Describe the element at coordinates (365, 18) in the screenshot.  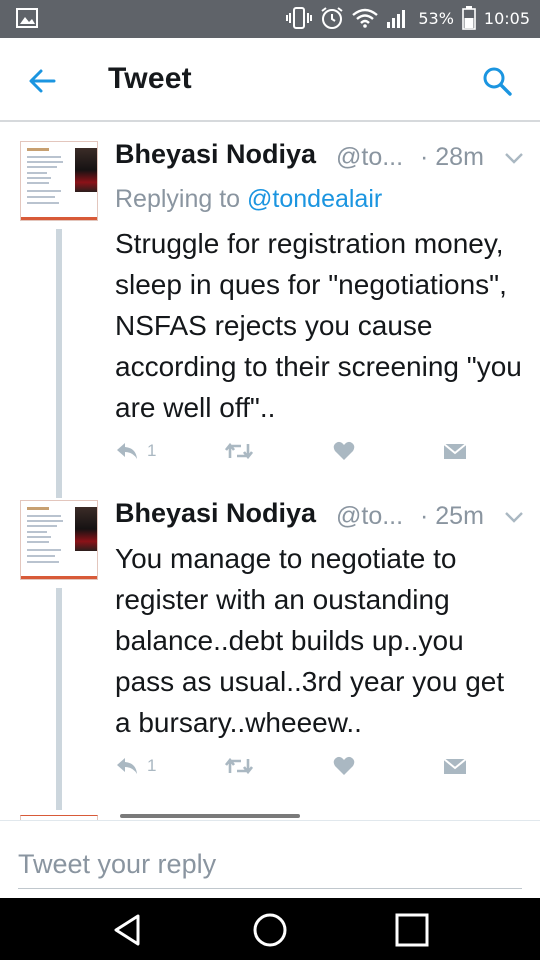
I see `wifi-icon` at that location.